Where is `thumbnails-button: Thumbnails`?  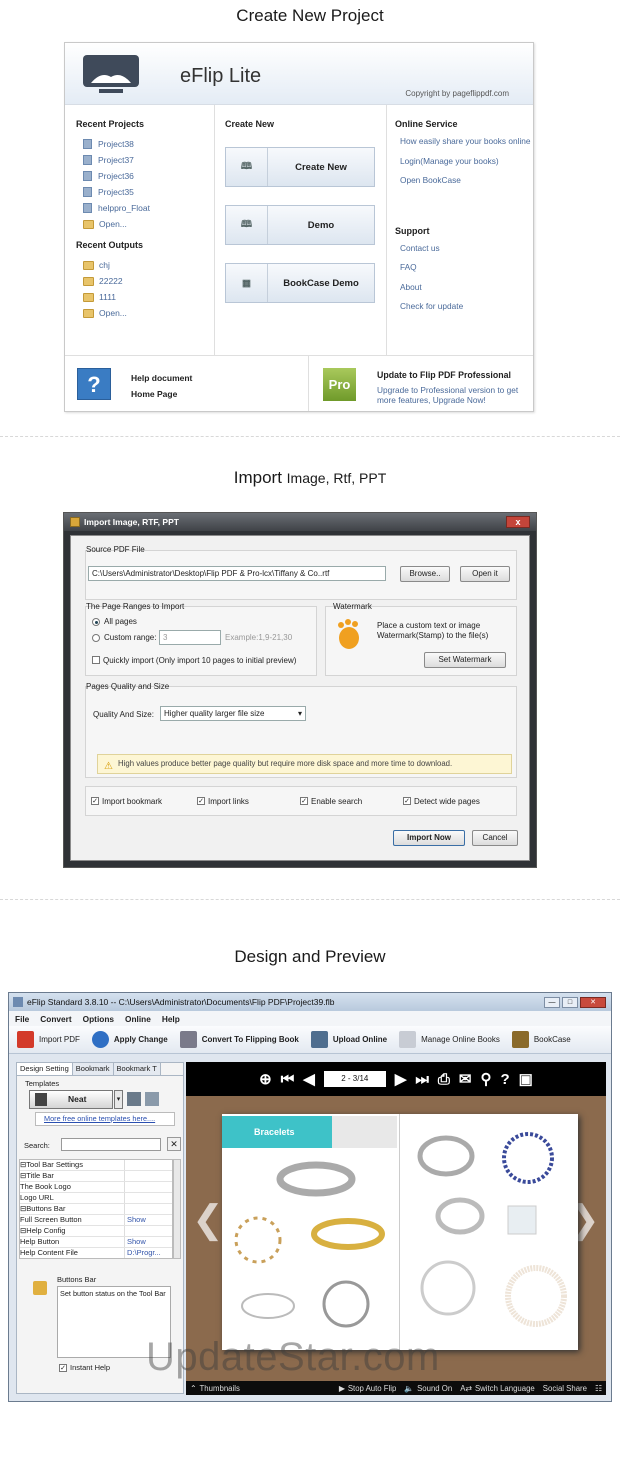
thumbnails-button: Thumbnails is located at coordinates (220, 1388).